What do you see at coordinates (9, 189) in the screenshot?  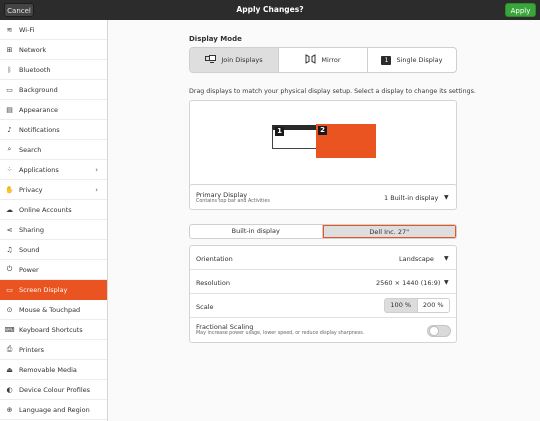 I see `privacy-icon: ✋` at bounding box center [9, 189].